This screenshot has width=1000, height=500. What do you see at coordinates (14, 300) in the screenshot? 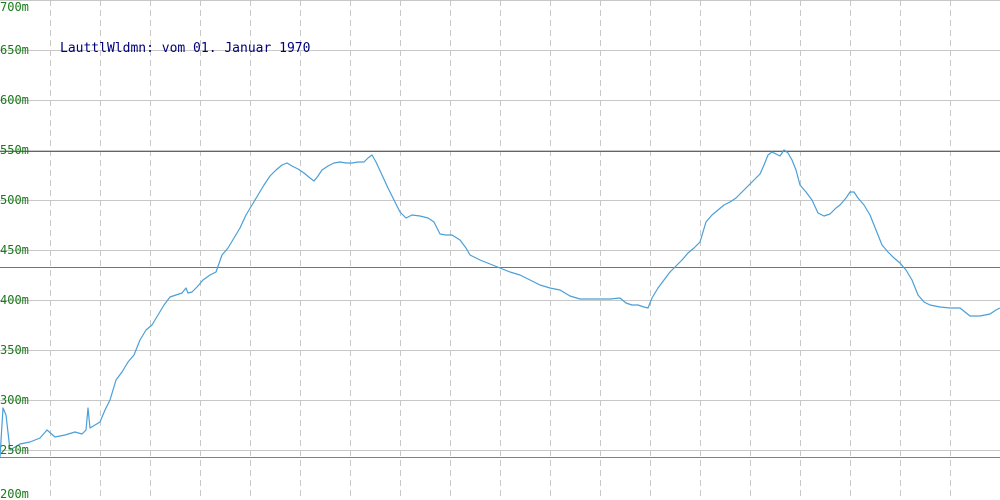
I see `y-tick-label: 400m` at bounding box center [14, 300].